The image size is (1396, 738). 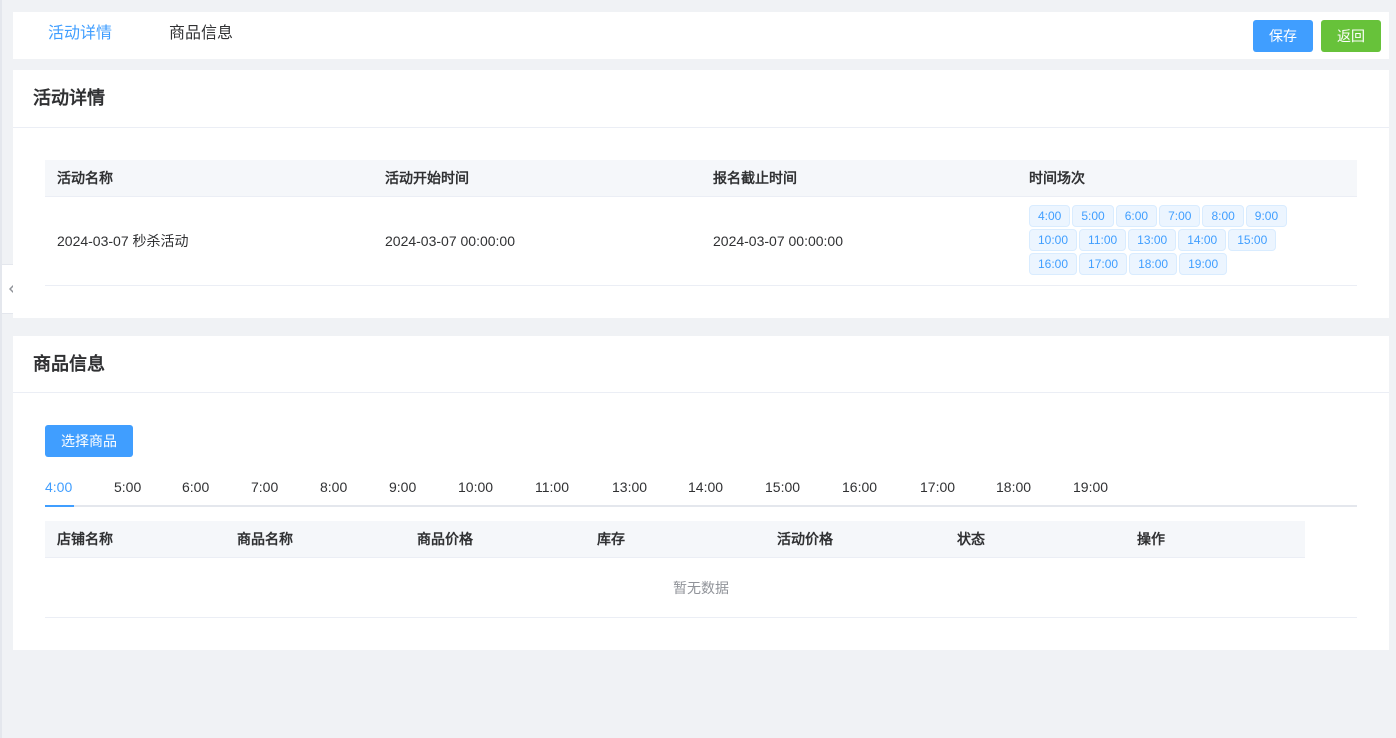 I want to click on time-slot-tag: 8:00, so click(x=1223, y=216).